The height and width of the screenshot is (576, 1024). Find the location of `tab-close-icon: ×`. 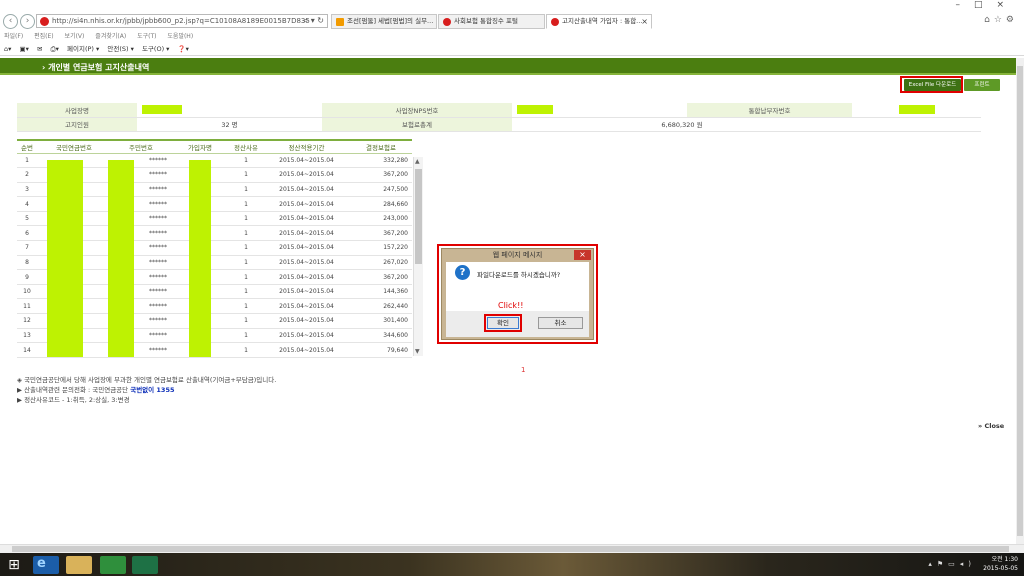

tab-close-icon: × is located at coordinates (644, 21).